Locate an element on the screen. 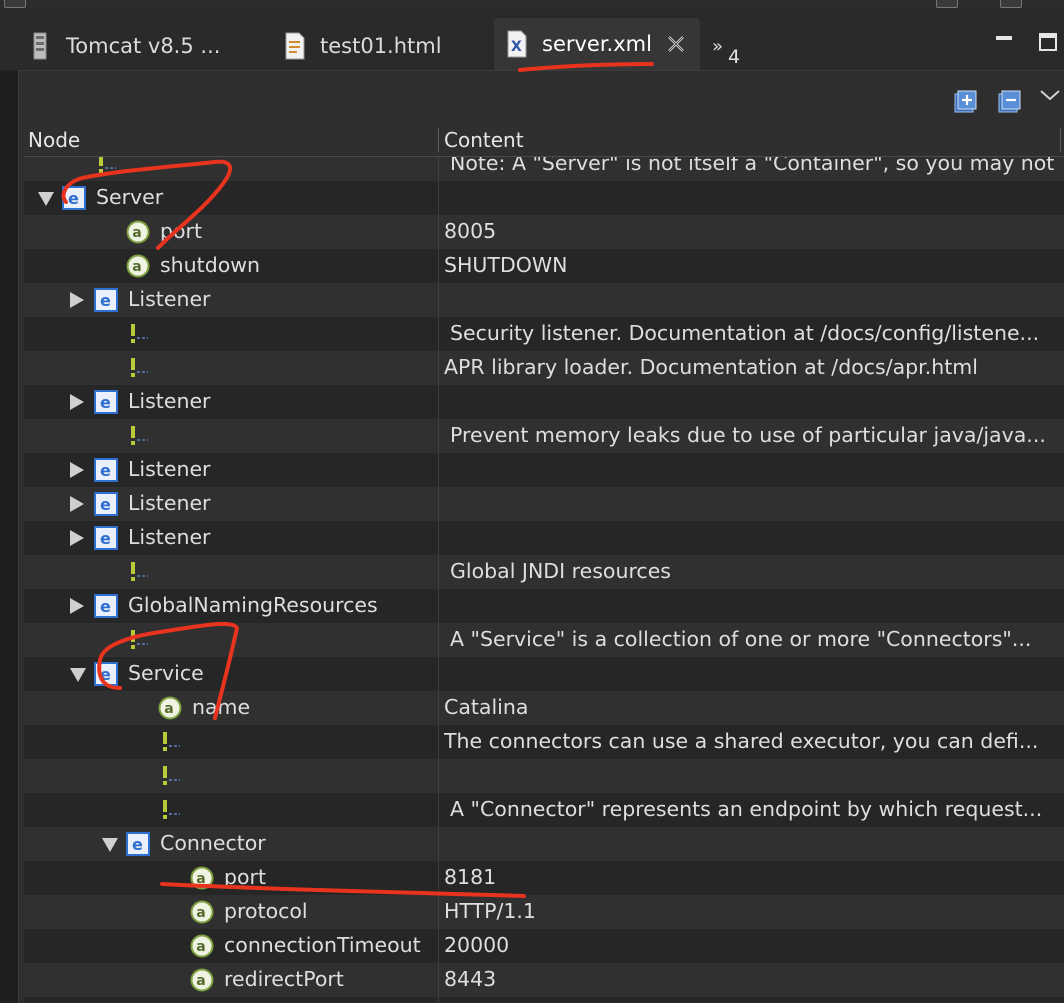  html-file-icon is located at coordinates (295, 46).